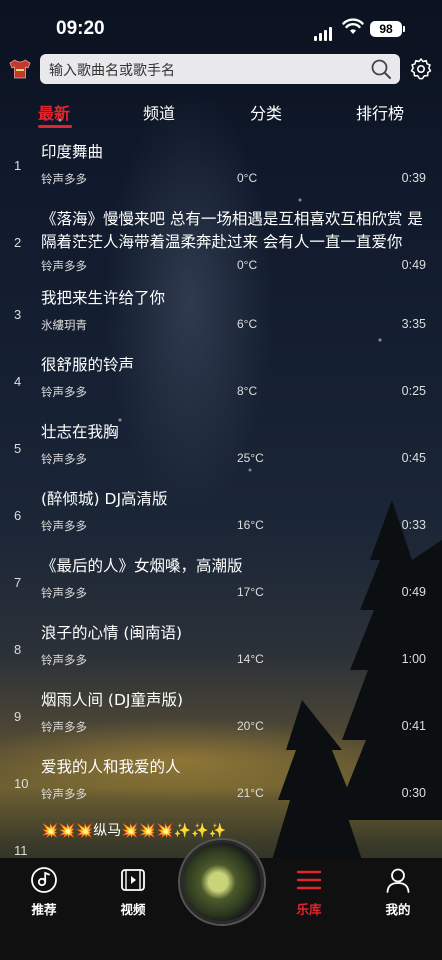 This screenshot has height=960, width=442. Describe the element at coordinates (413, 391) in the screenshot. I see `song-duration: 0:25` at that location.